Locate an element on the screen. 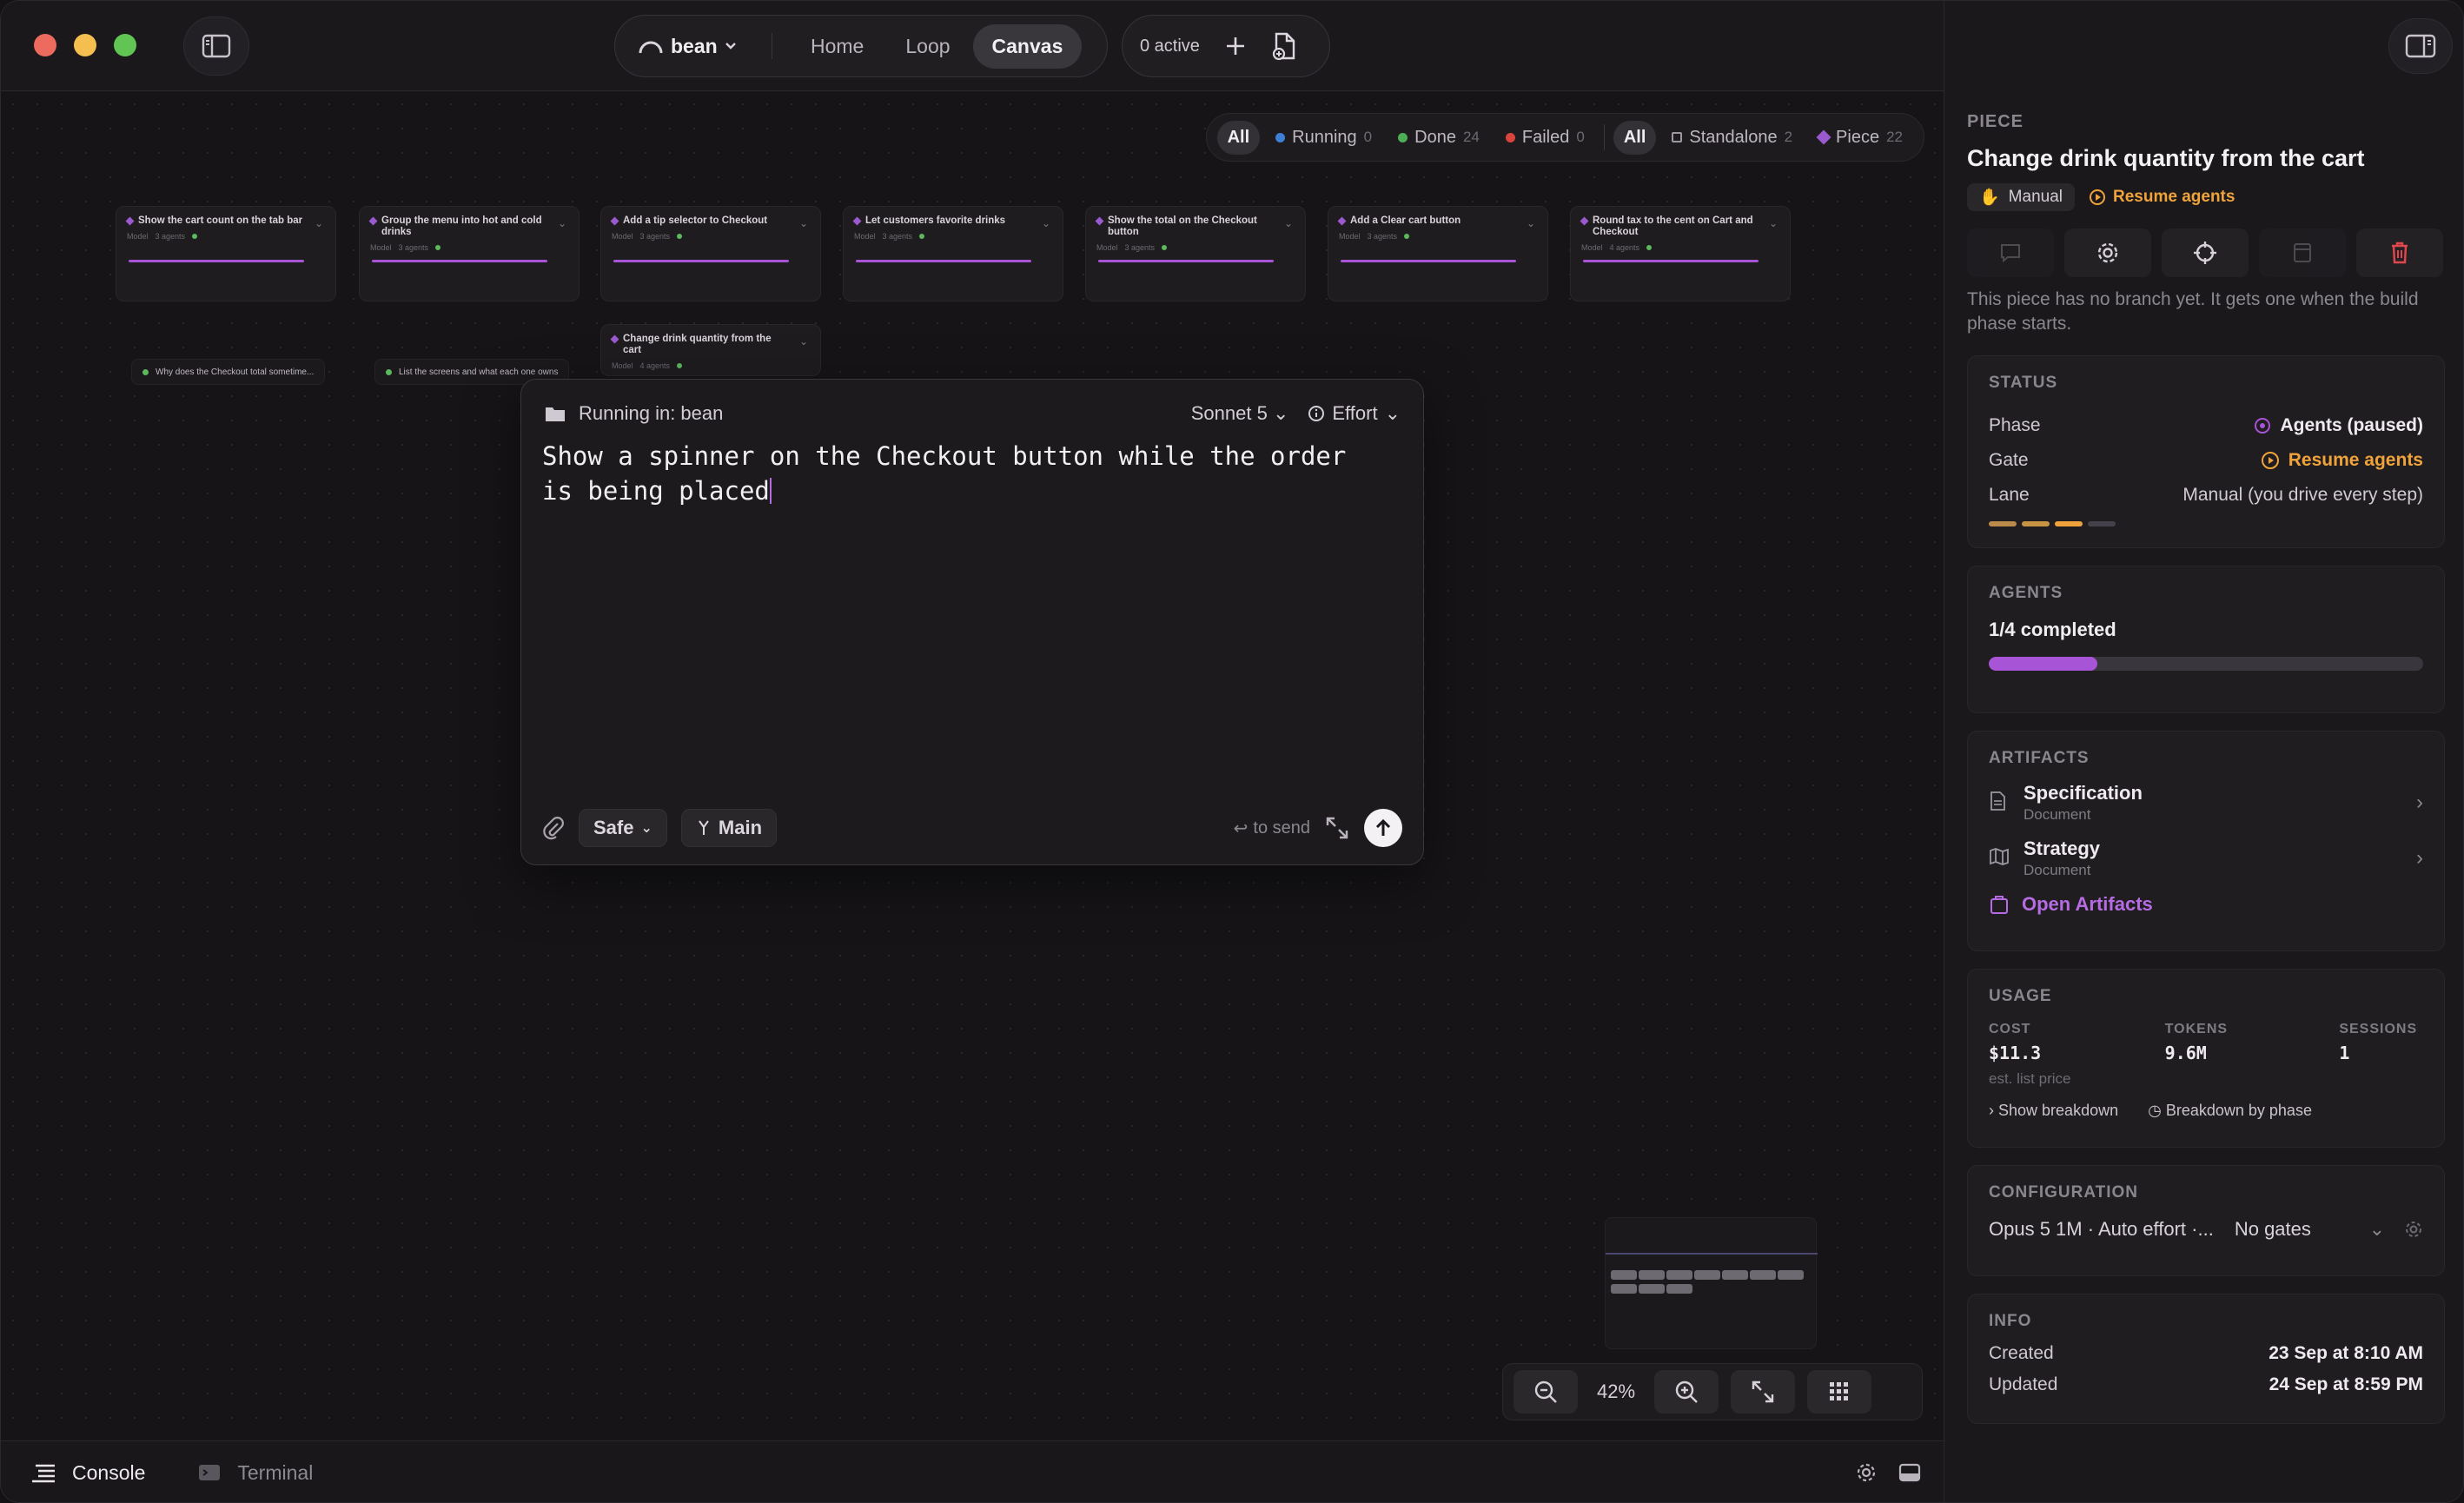  chevron-right-icon: › is located at coordinates (2419, 802).